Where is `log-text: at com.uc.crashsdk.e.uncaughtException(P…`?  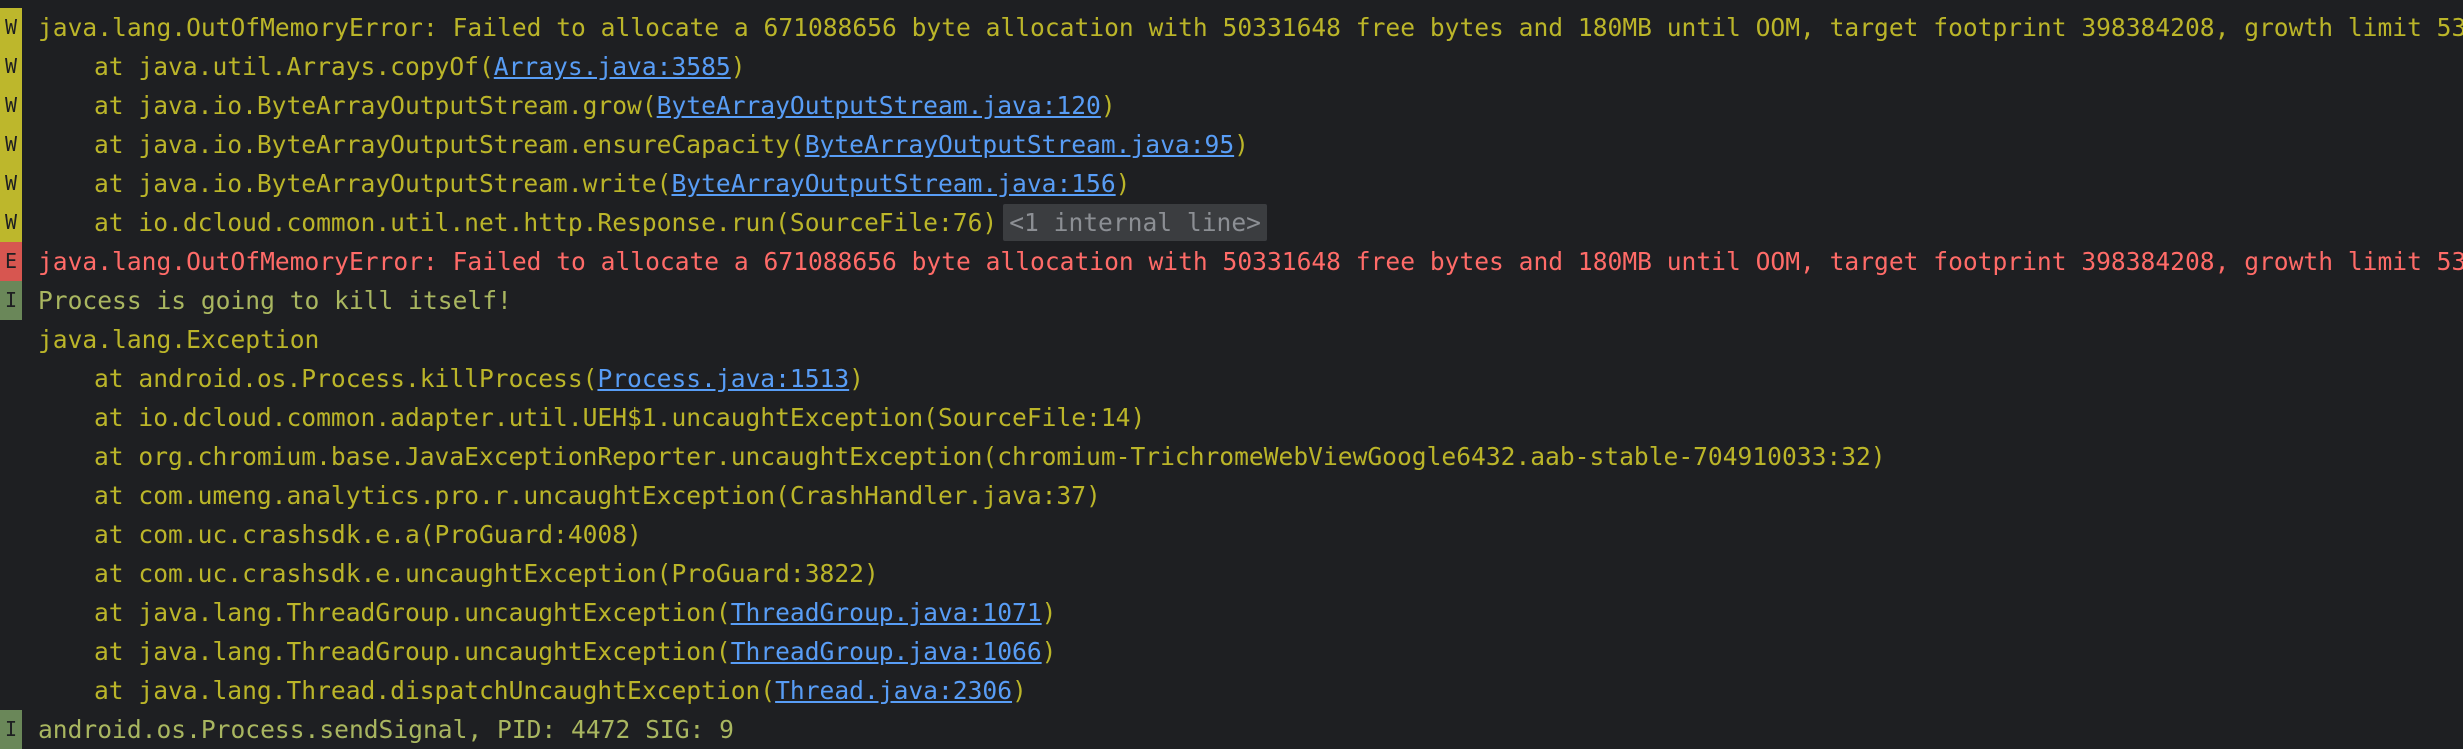
log-text: at com.uc.crashsdk.e.uncaughtException(P… is located at coordinates (486, 573).